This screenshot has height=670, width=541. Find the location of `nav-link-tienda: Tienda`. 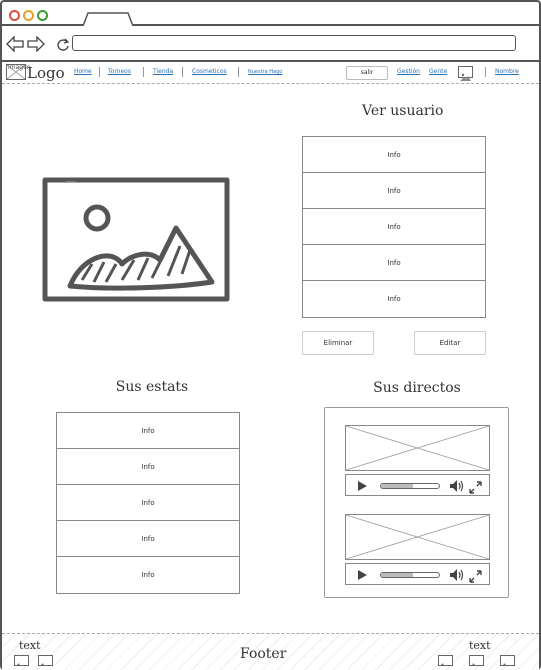

nav-link-tienda: Tienda is located at coordinates (163, 71).